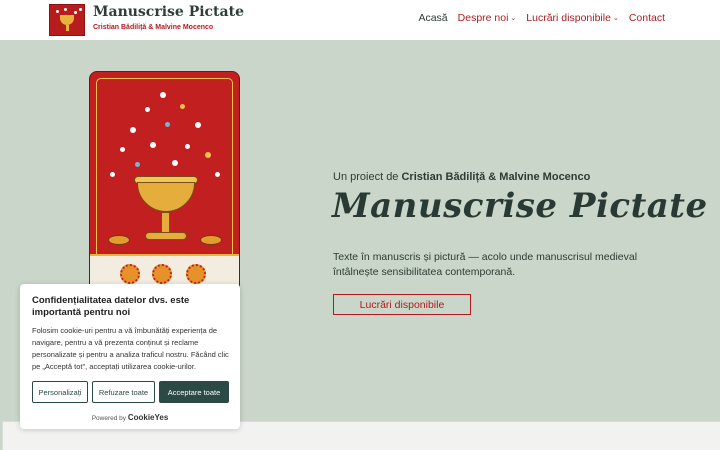 The height and width of the screenshot is (450, 720). Describe the element at coordinates (483, 18) in the screenshot. I see `nav-label: Despre noi` at that location.